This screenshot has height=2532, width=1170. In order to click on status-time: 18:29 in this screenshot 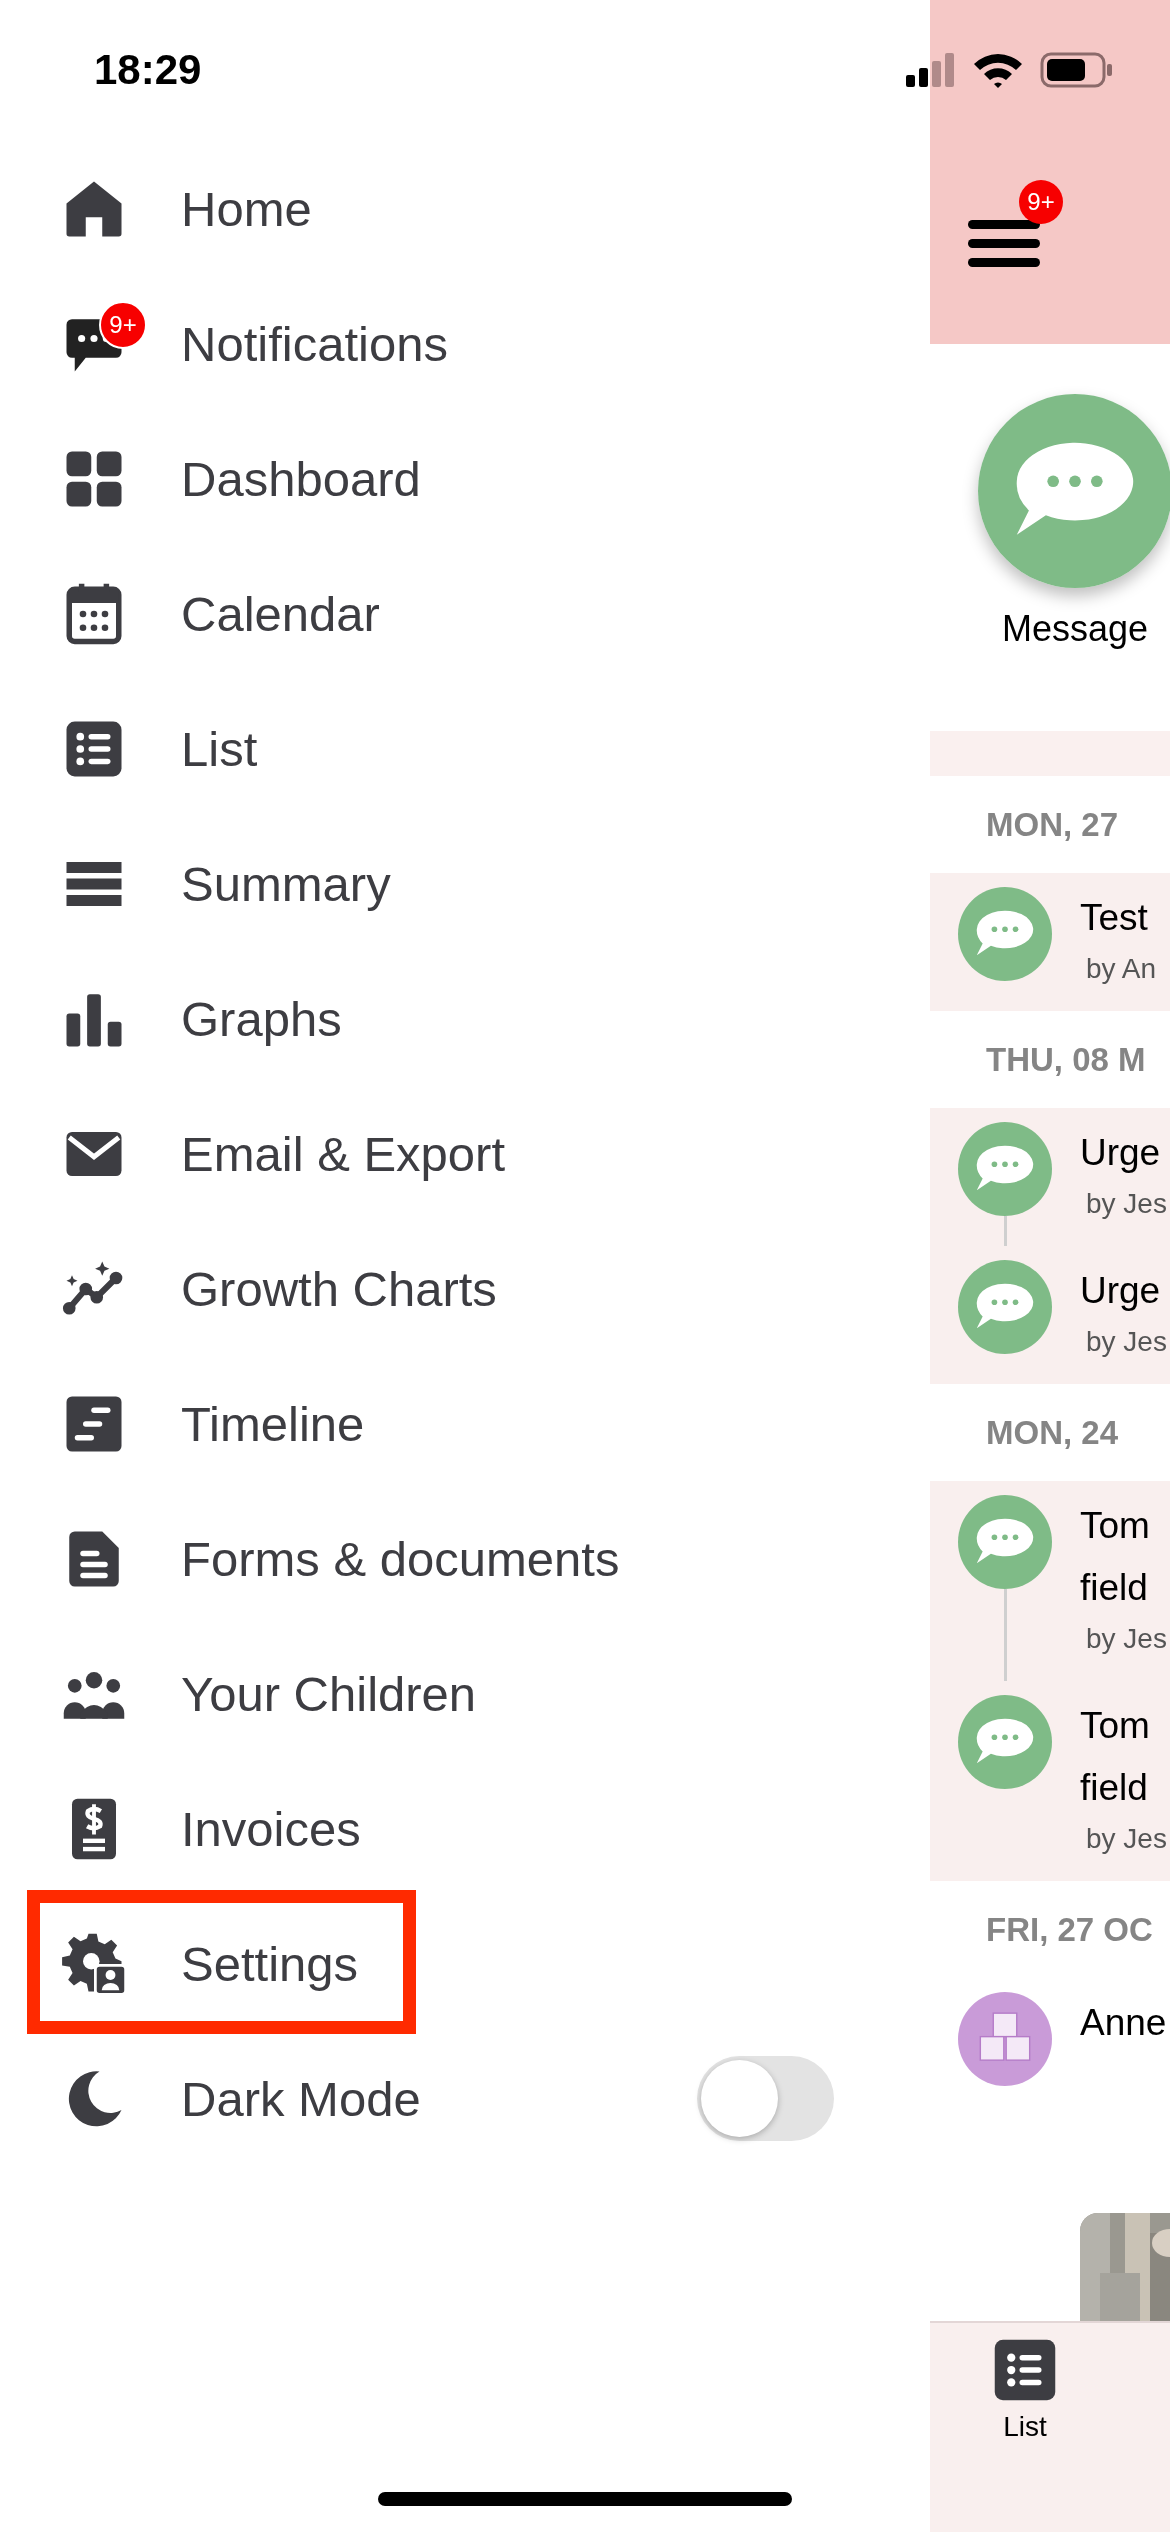, I will do `click(148, 70)`.